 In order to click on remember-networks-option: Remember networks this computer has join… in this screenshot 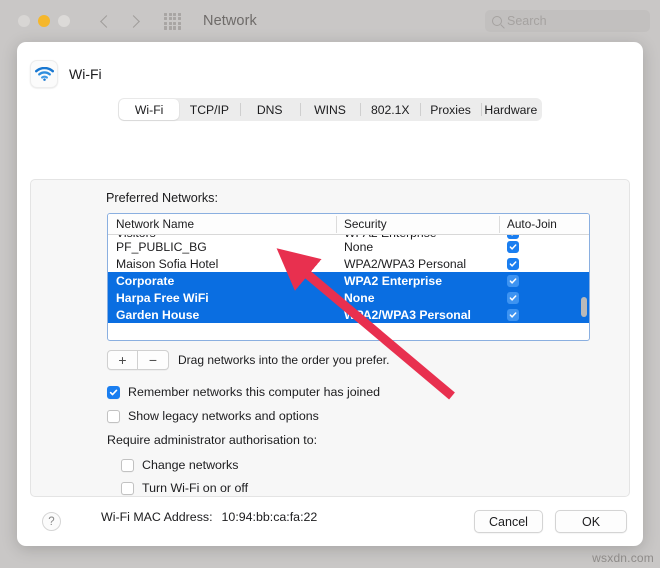, I will do `click(243, 392)`.